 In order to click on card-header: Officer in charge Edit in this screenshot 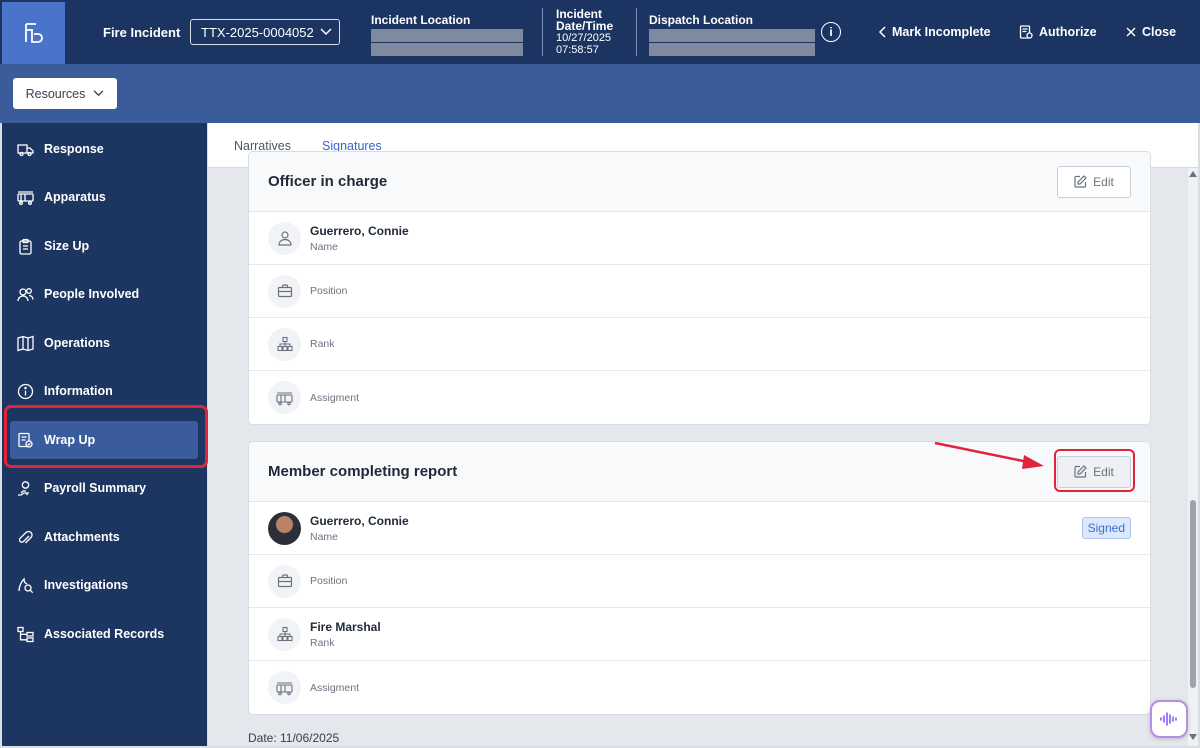, I will do `click(699, 182)`.